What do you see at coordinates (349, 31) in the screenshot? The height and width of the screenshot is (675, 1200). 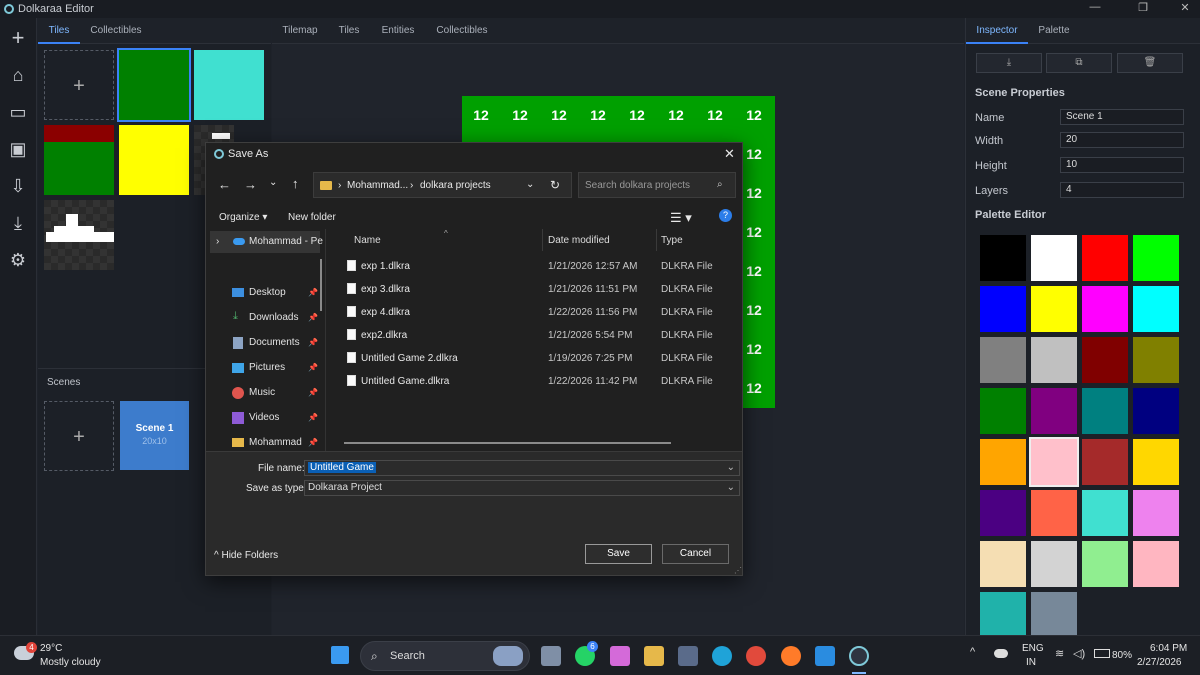 I see `tab-center-tiles: Tiles` at bounding box center [349, 31].